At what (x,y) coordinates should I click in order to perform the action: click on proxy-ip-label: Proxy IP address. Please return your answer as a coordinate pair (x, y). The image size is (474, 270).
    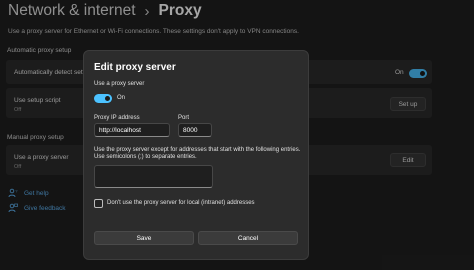
    Looking at the image, I should click on (117, 118).